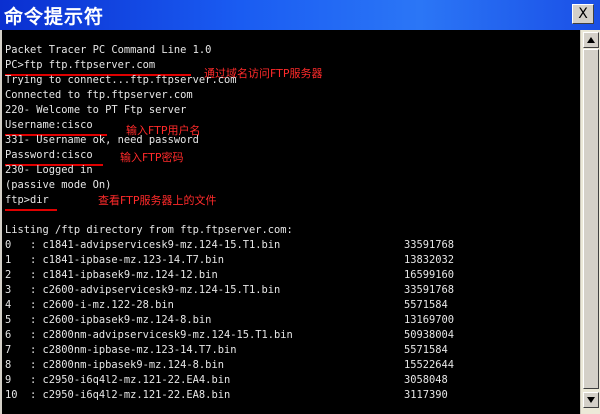  I want to click on input-password: Password:cisco, so click(49, 155).